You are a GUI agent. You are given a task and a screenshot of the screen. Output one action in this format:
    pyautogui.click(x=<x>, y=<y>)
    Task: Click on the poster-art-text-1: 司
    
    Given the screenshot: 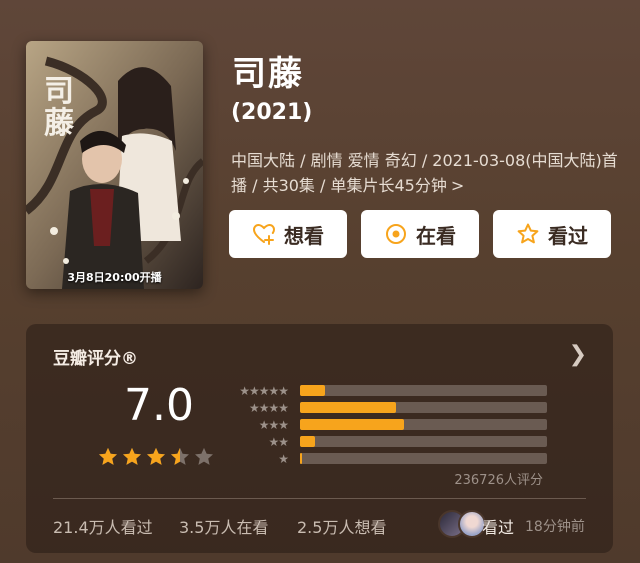 What is the action you would take?
    pyautogui.click(x=59, y=91)
    